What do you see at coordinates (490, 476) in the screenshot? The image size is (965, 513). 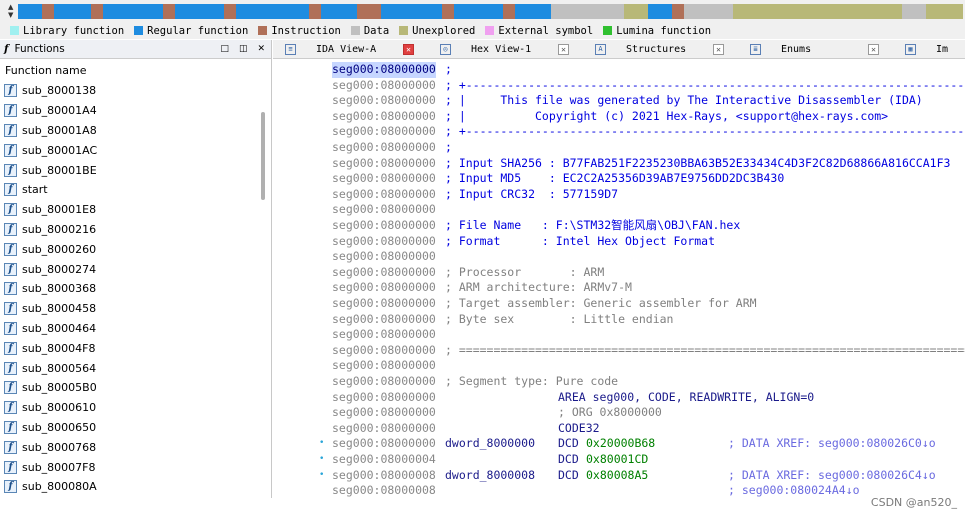 I see `disasm-label: dword_8000008` at bounding box center [490, 476].